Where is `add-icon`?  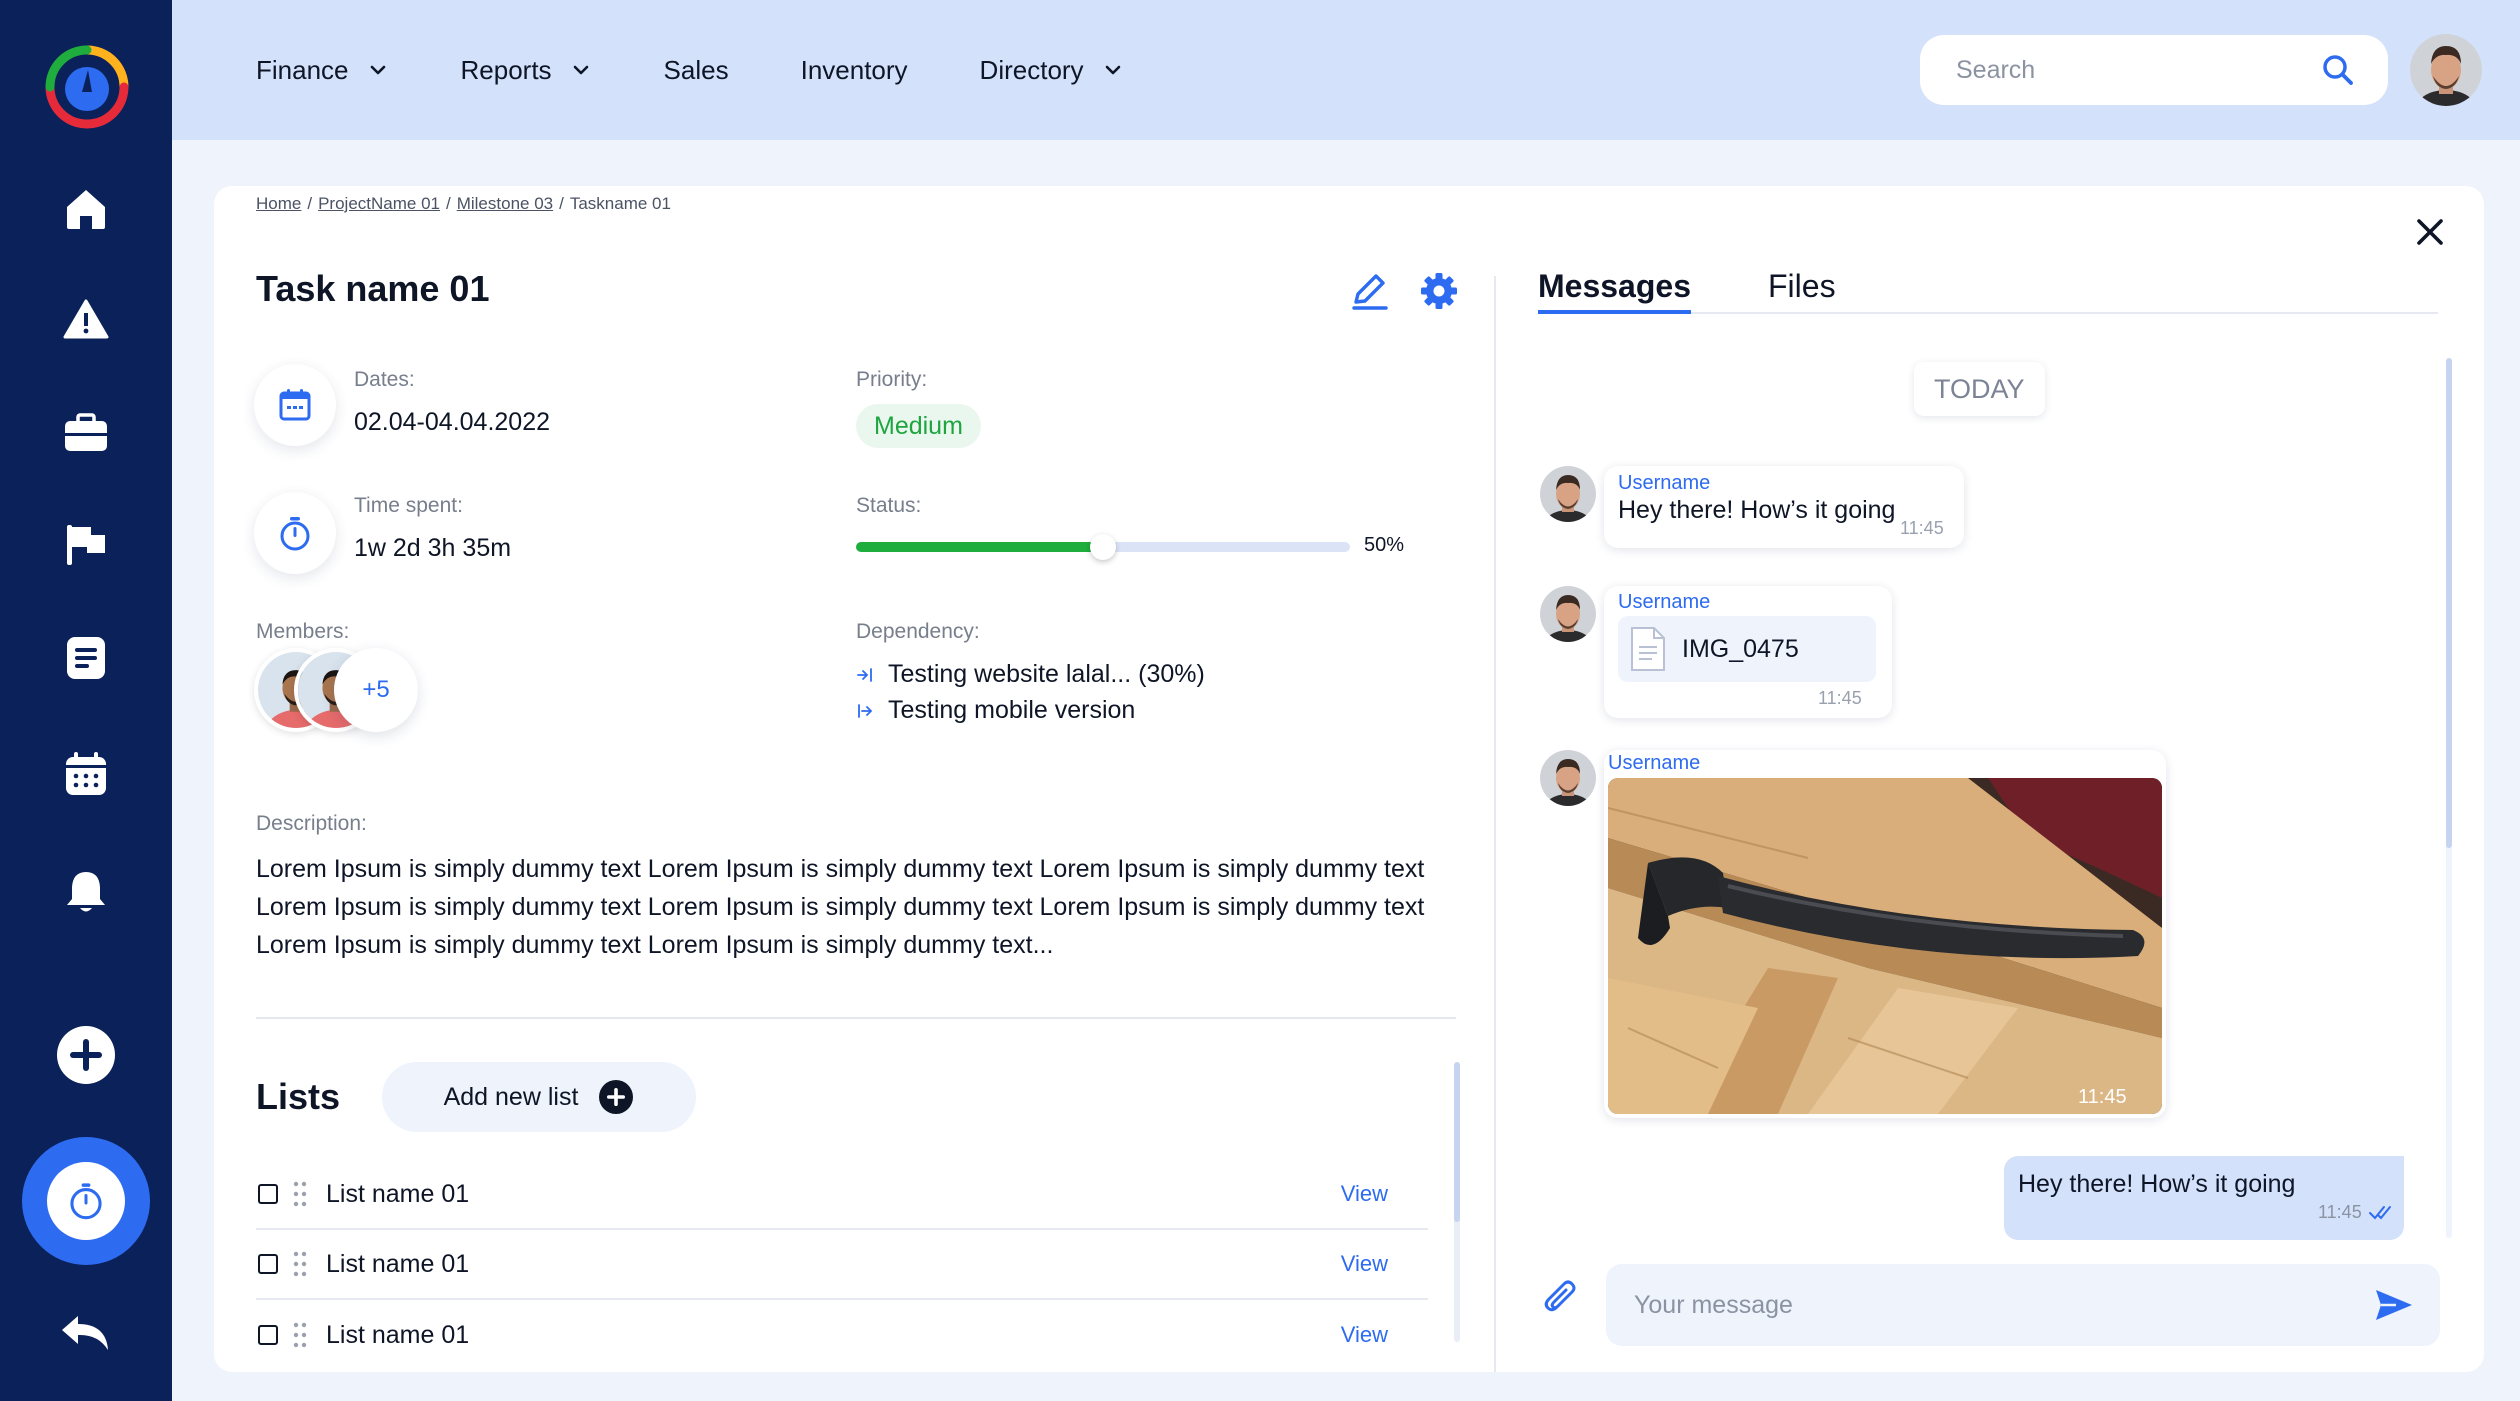 add-icon is located at coordinates (86, 1055).